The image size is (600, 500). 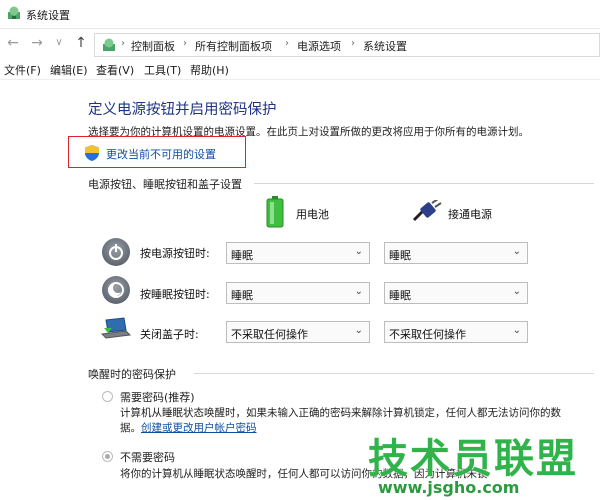 I want to click on power-button-icon, so click(x=116, y=252).